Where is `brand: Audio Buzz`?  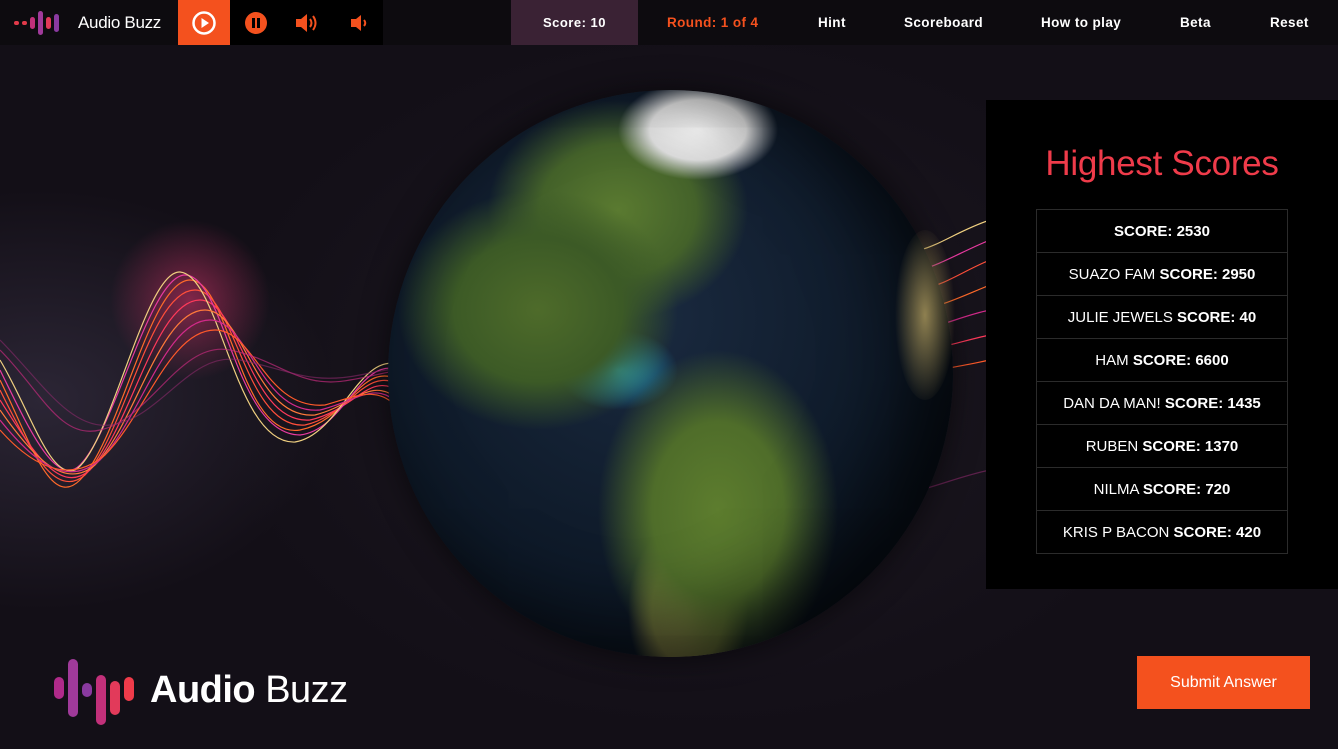 brand: Audio Buzz is located at coordinates (89, 22).